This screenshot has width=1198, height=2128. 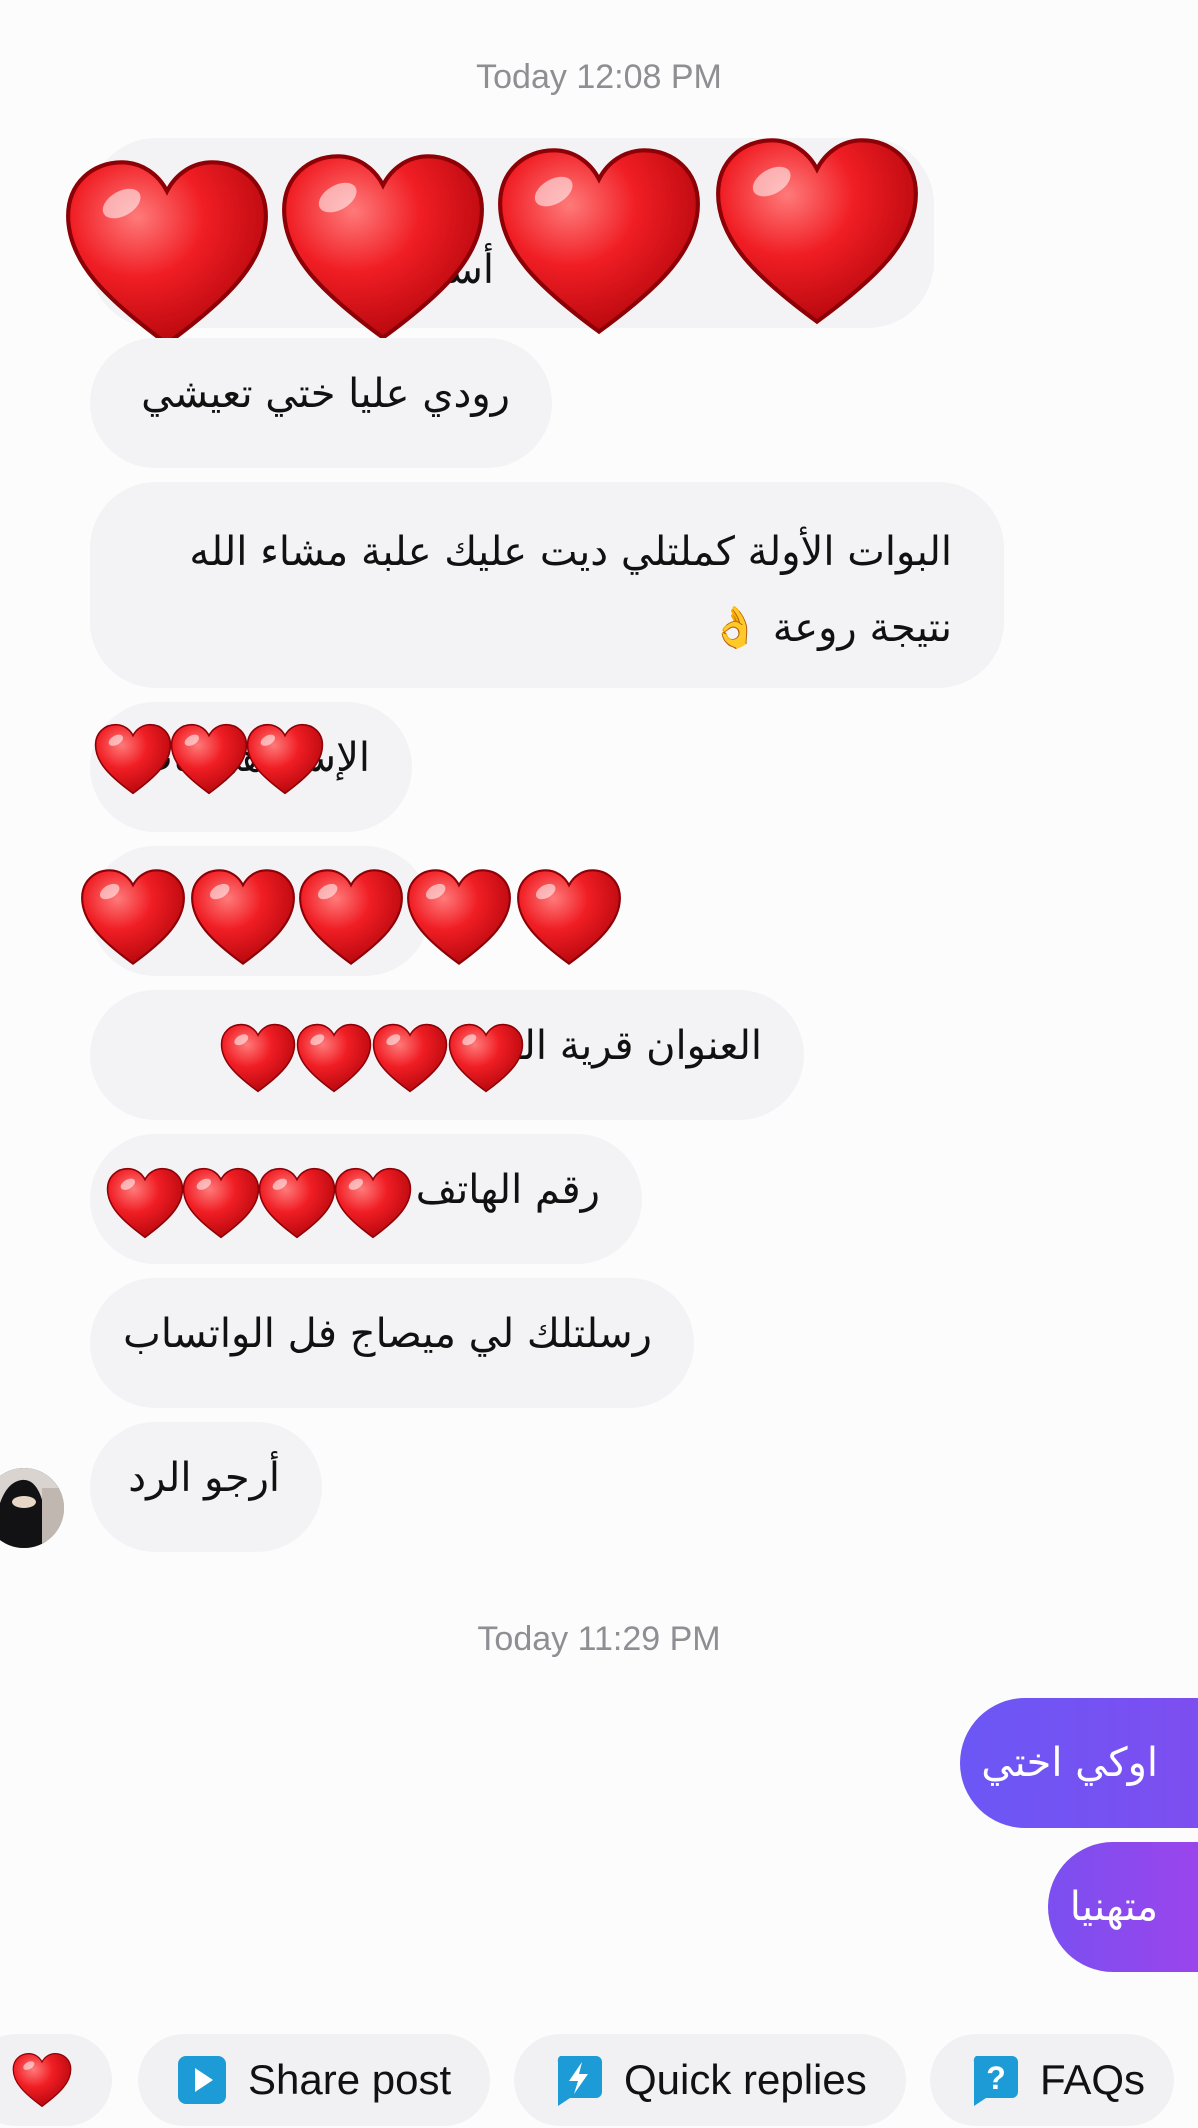 What do you see at coordinates (204, 1478) in the screenshot?
I see `message-text: أرجو الرد` at bounding box center [204, 1478].